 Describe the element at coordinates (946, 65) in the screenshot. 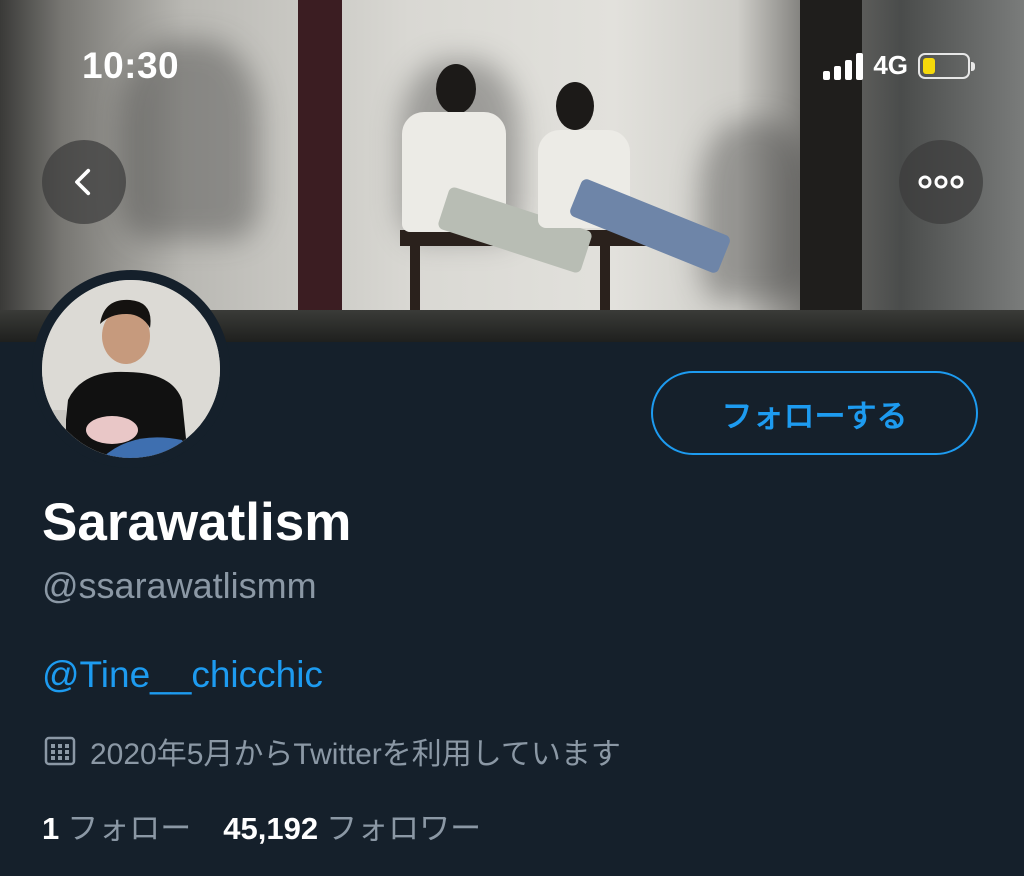

I see `battery-icon` at that location.